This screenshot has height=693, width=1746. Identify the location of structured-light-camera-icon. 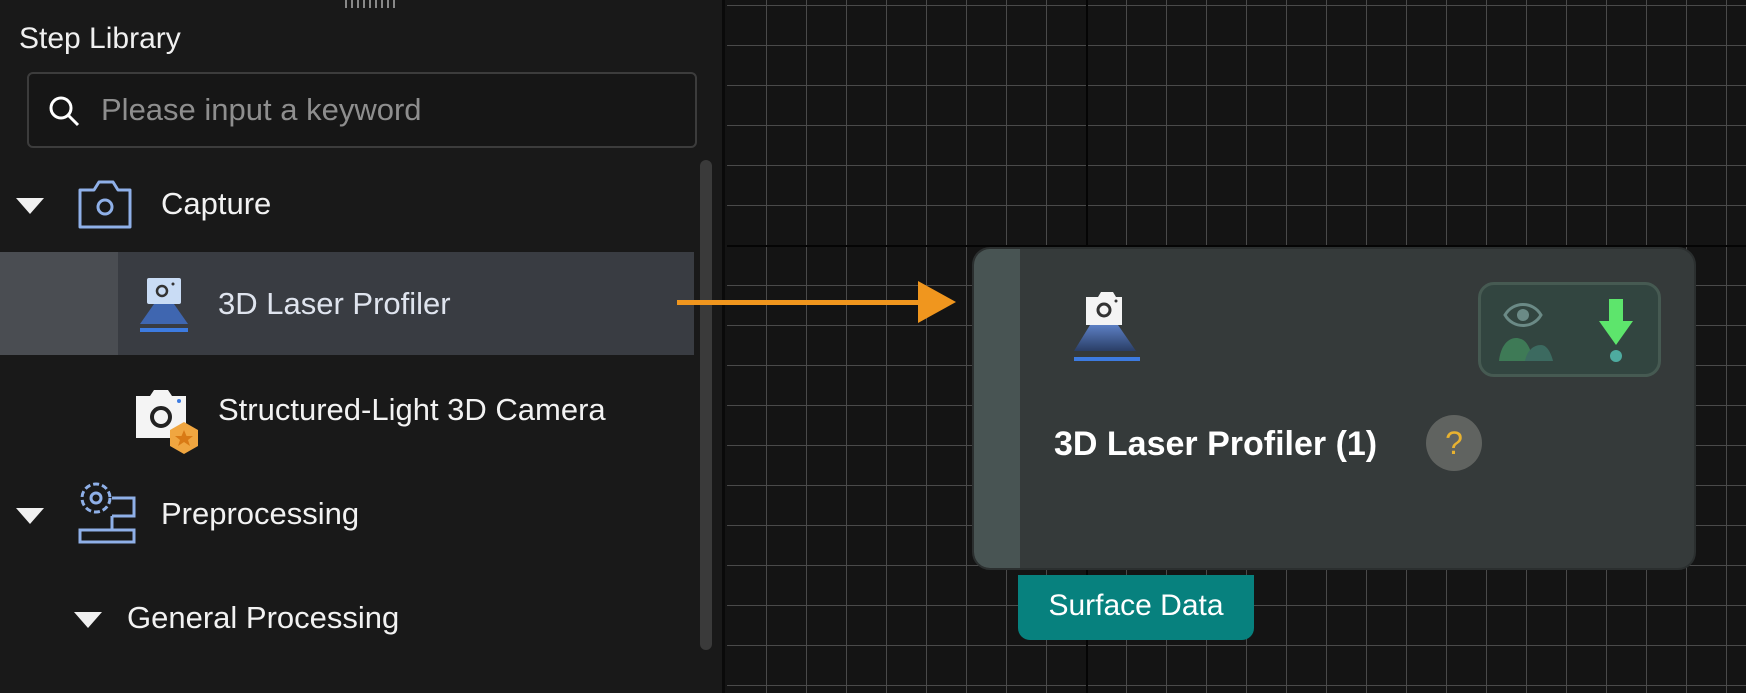
(167, 422).